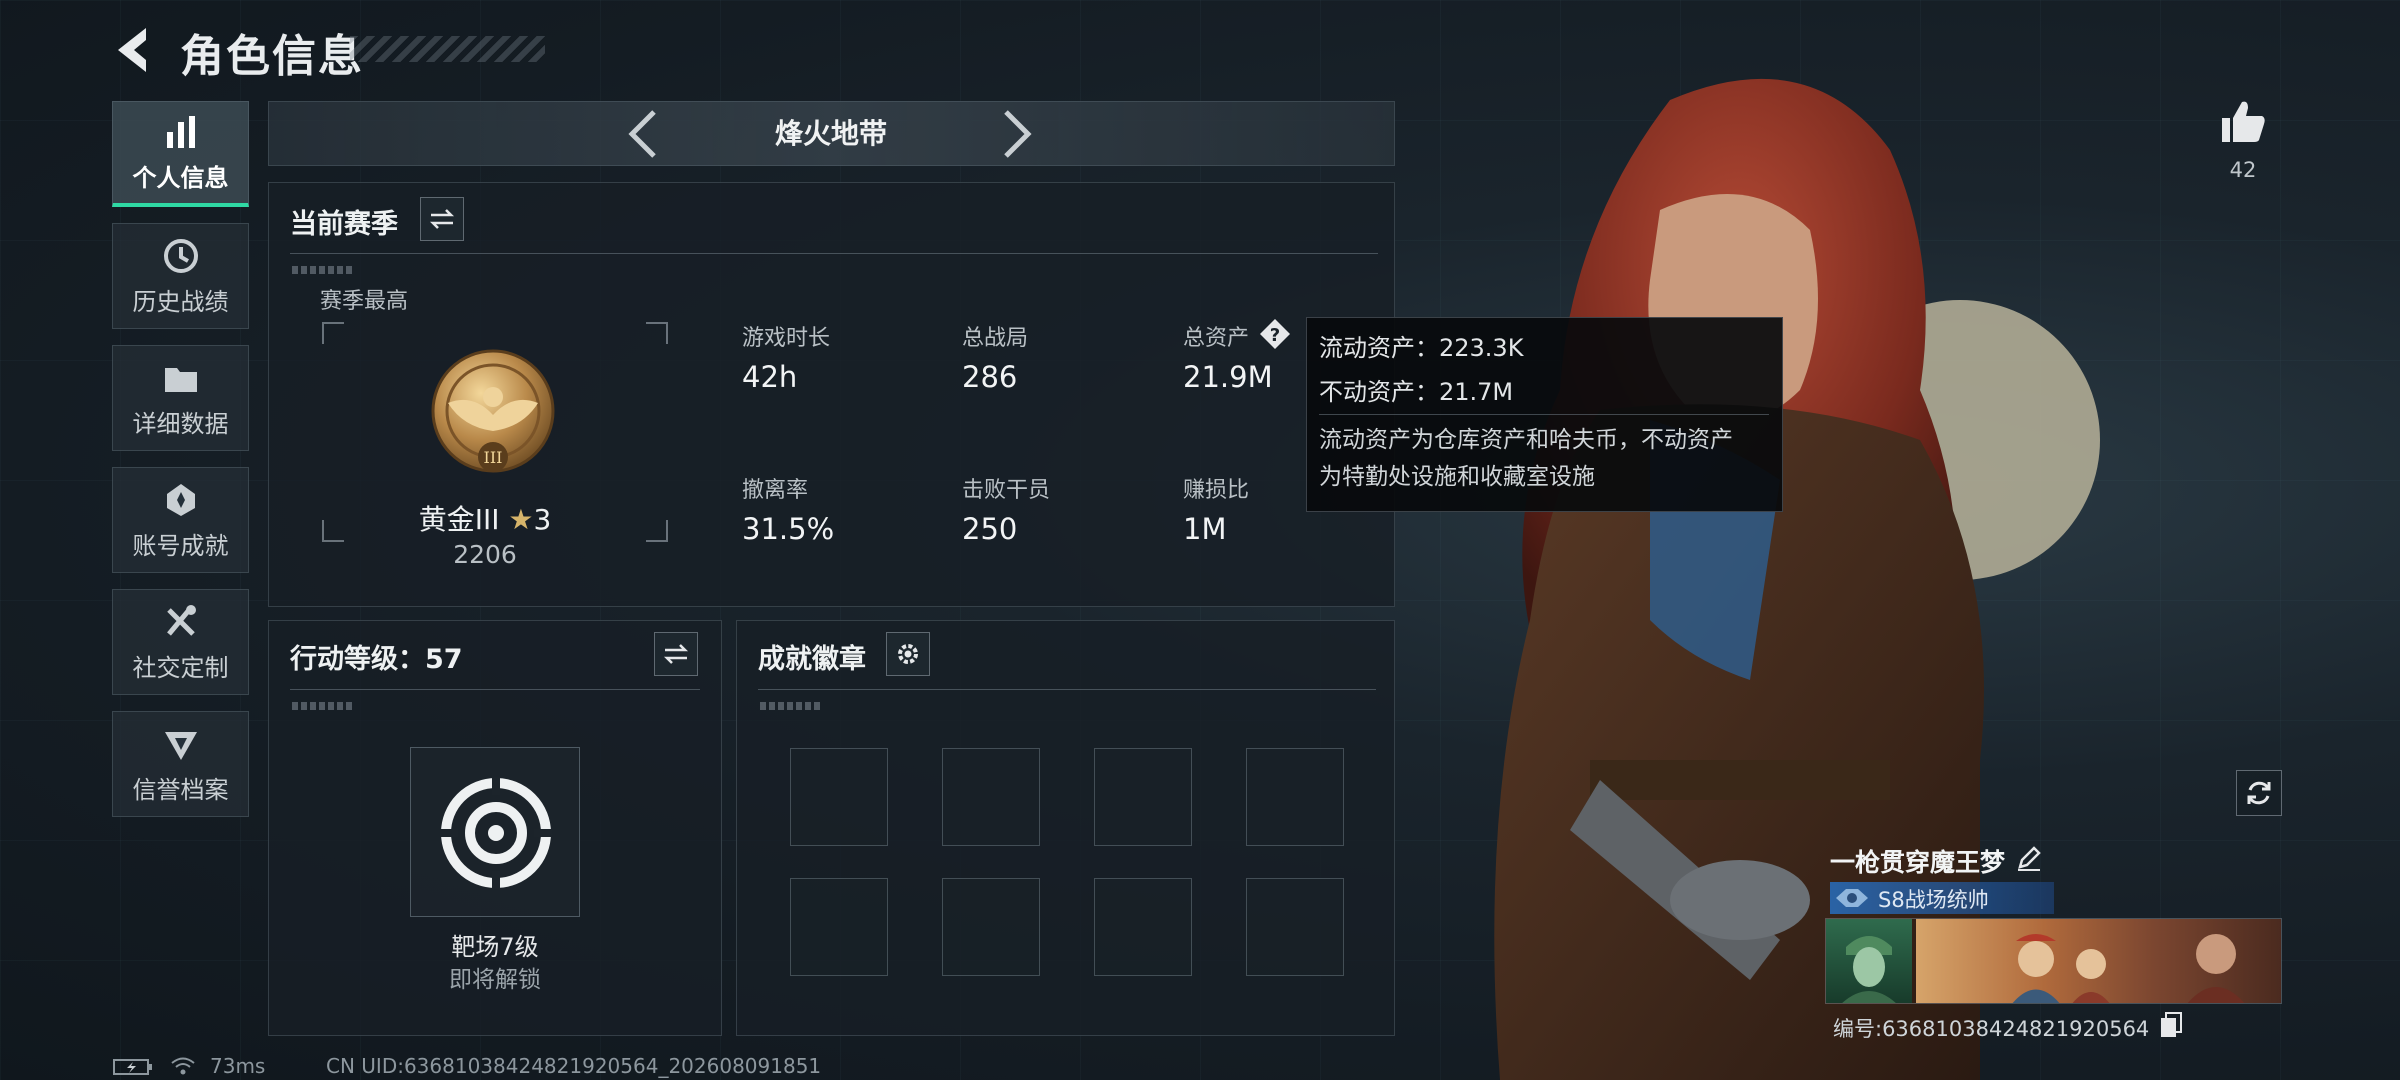 The image size is (2400, 1080). Describe the element at coordinates (1421, 348) in the screenshot. I see `tooltip-liquid-assets: 流动资产：223.3K` at that location.